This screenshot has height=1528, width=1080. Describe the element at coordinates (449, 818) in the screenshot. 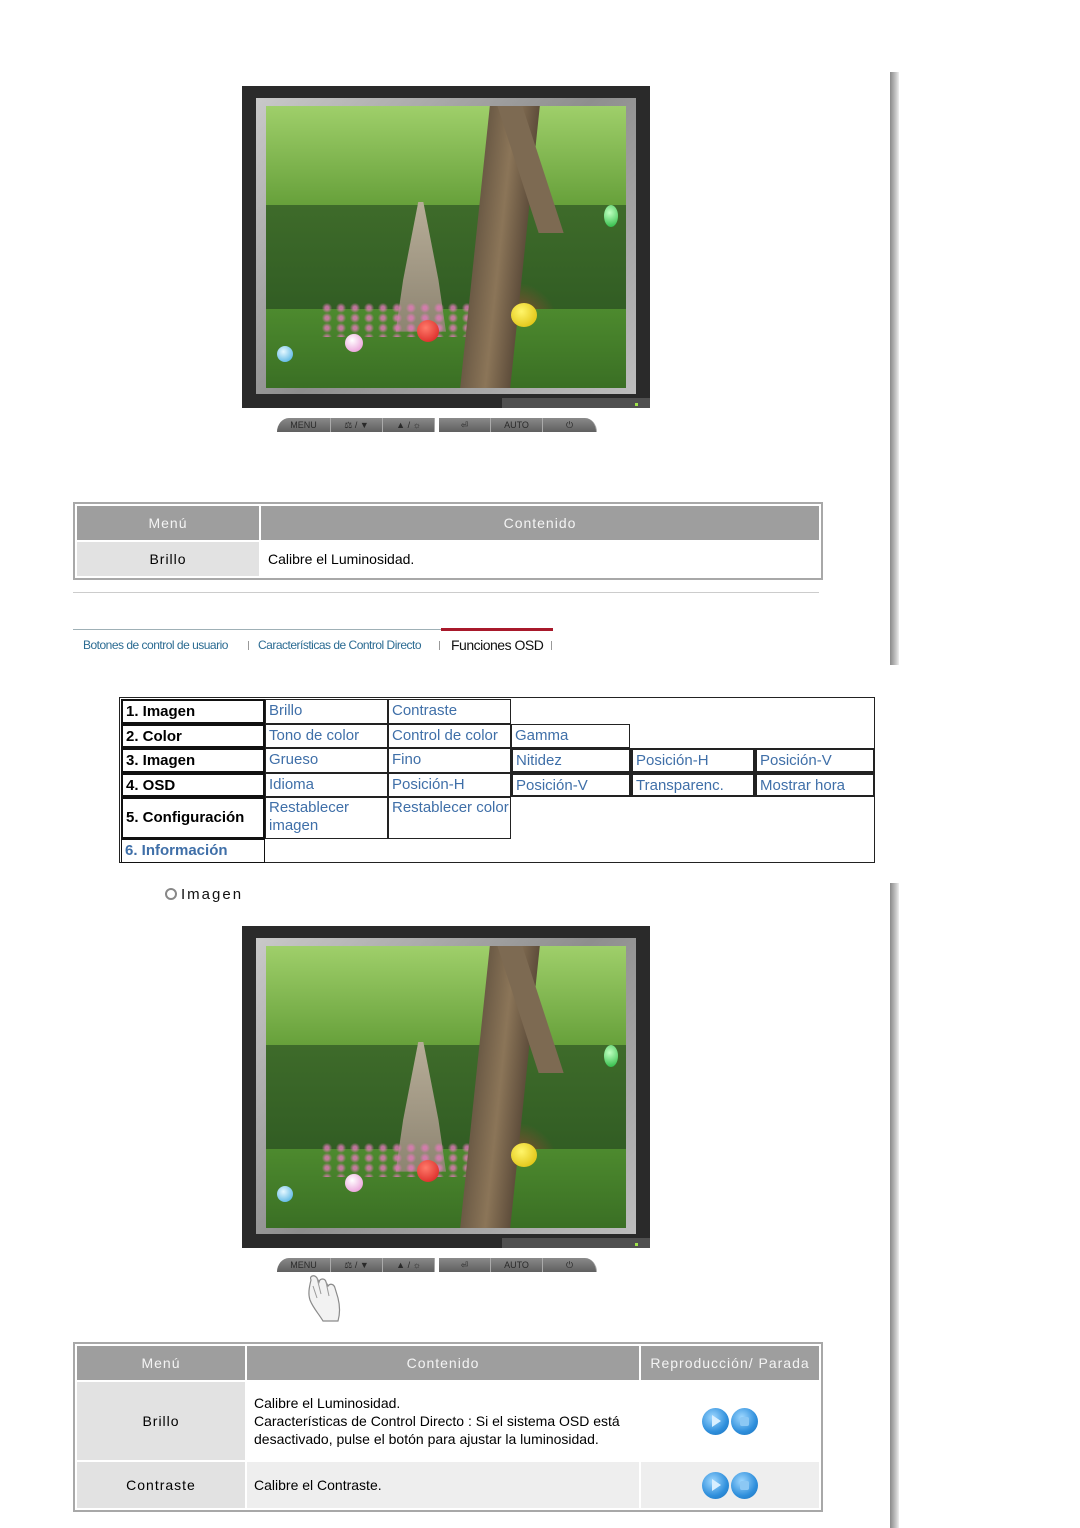

I see `osd-item-restablecer-color: Restablecer color` at that location.